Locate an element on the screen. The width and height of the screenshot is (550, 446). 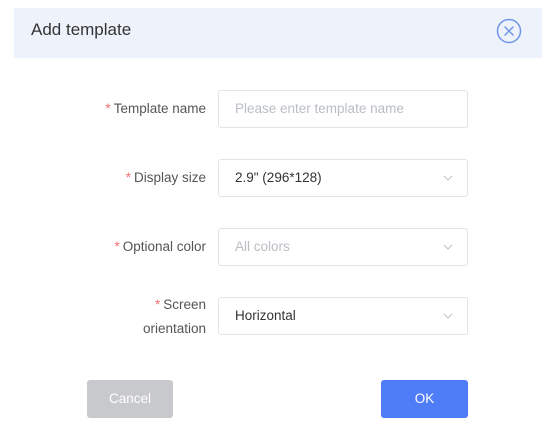
close-button is located at coordinates (509, 31).